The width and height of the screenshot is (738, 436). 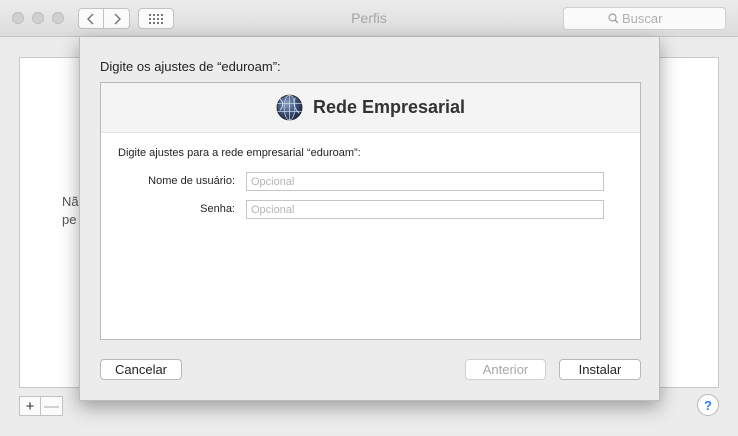 What do you see at coordinates (600, 369) in the screenshot?
I see `install-button: Instalar` at bounding box center [600, 369].